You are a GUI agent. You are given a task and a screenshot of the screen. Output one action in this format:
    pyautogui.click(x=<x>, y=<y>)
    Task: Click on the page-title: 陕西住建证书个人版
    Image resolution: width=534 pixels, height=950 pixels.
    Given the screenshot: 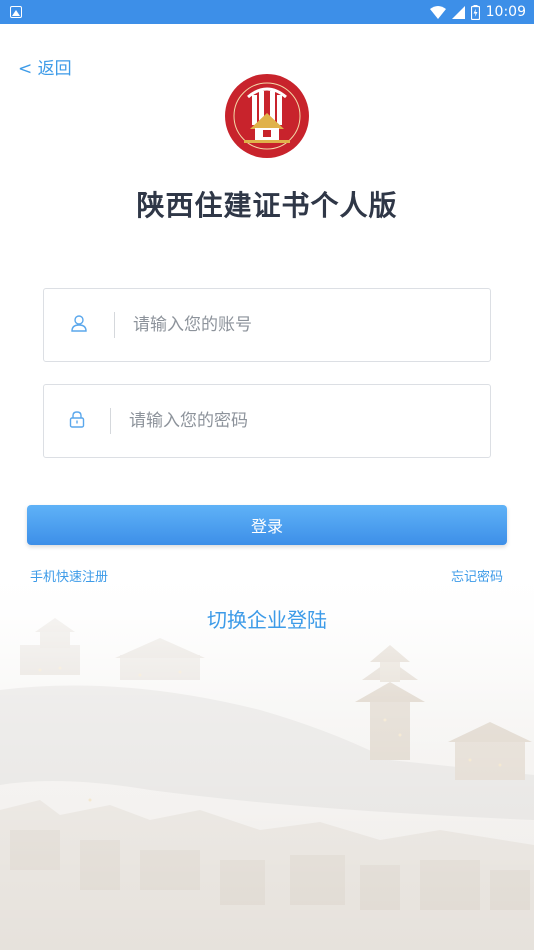 What is the action you would take?
    pyautogui.click(x=267, y=205)
    